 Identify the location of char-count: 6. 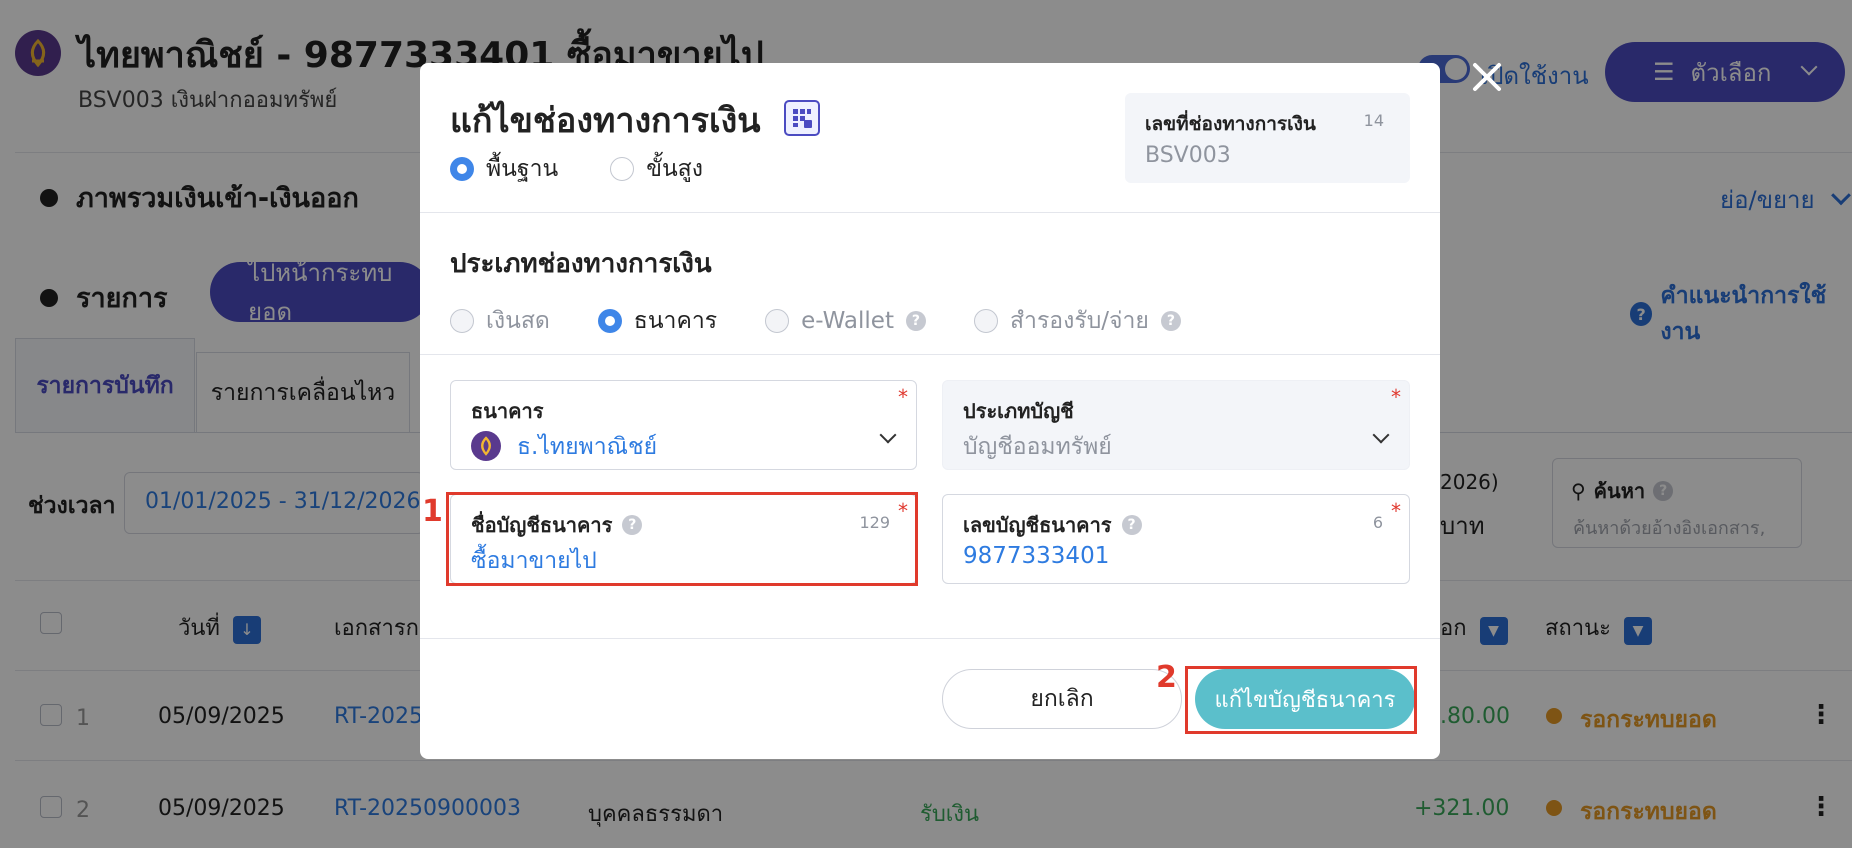
(1377, 522).